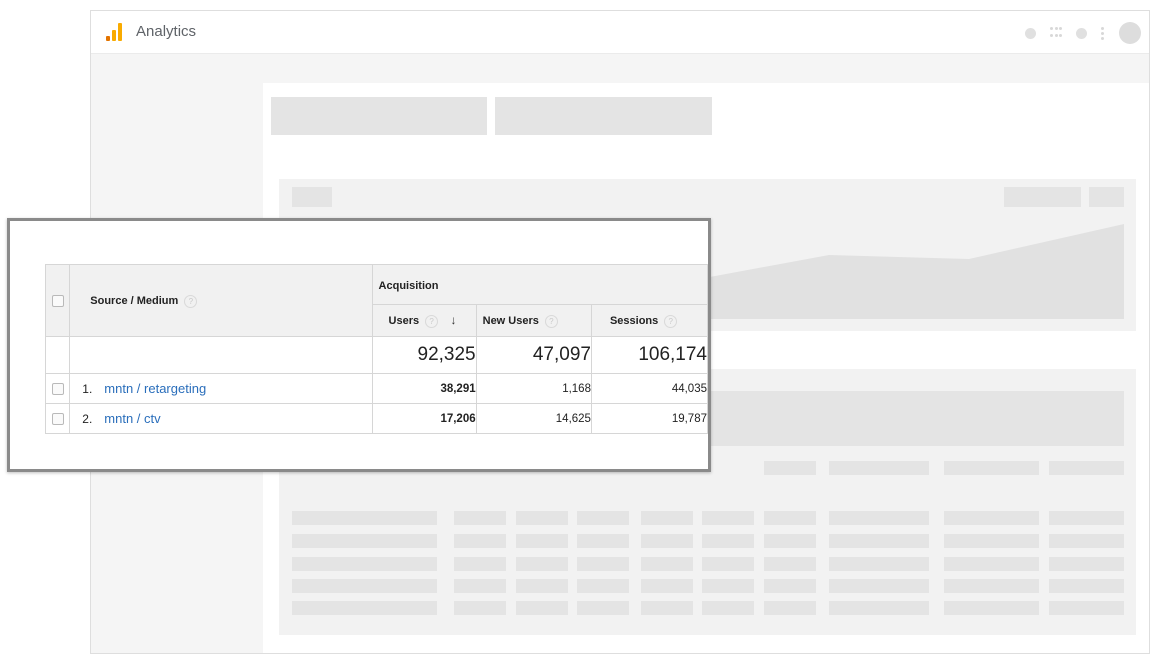 Image resolution: width=1150 pixels, height=658 pixels. What do you see at coordinates (221, 300) in the screenshot?
I see `source-medium-header: Source / Medium?` at bounding box center [221, 300].